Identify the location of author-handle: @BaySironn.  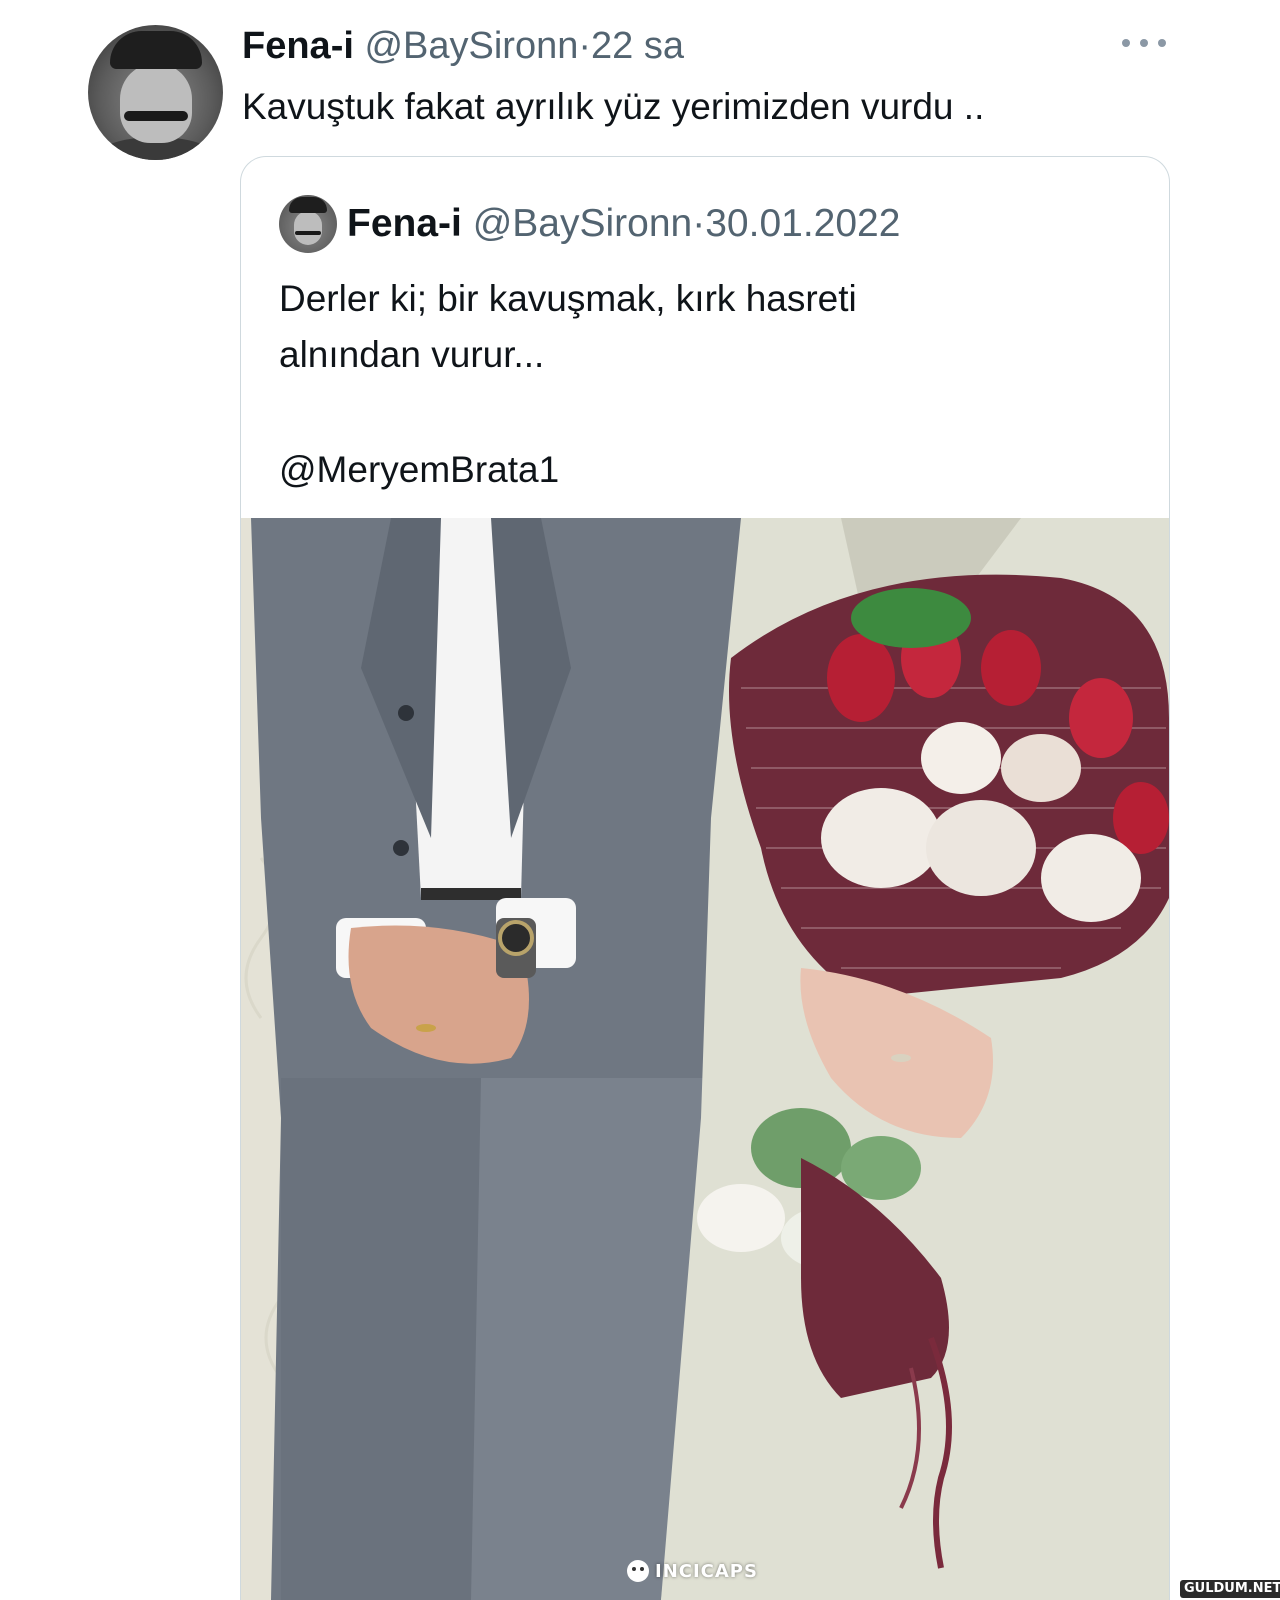
(471, 46).